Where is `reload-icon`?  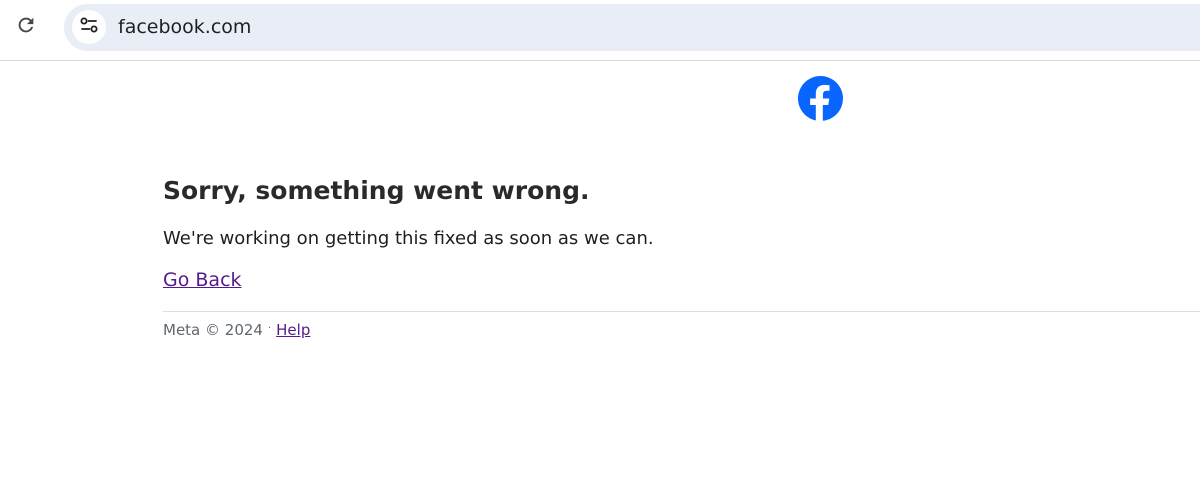 reload-icon is located at coordinates (26, 27).